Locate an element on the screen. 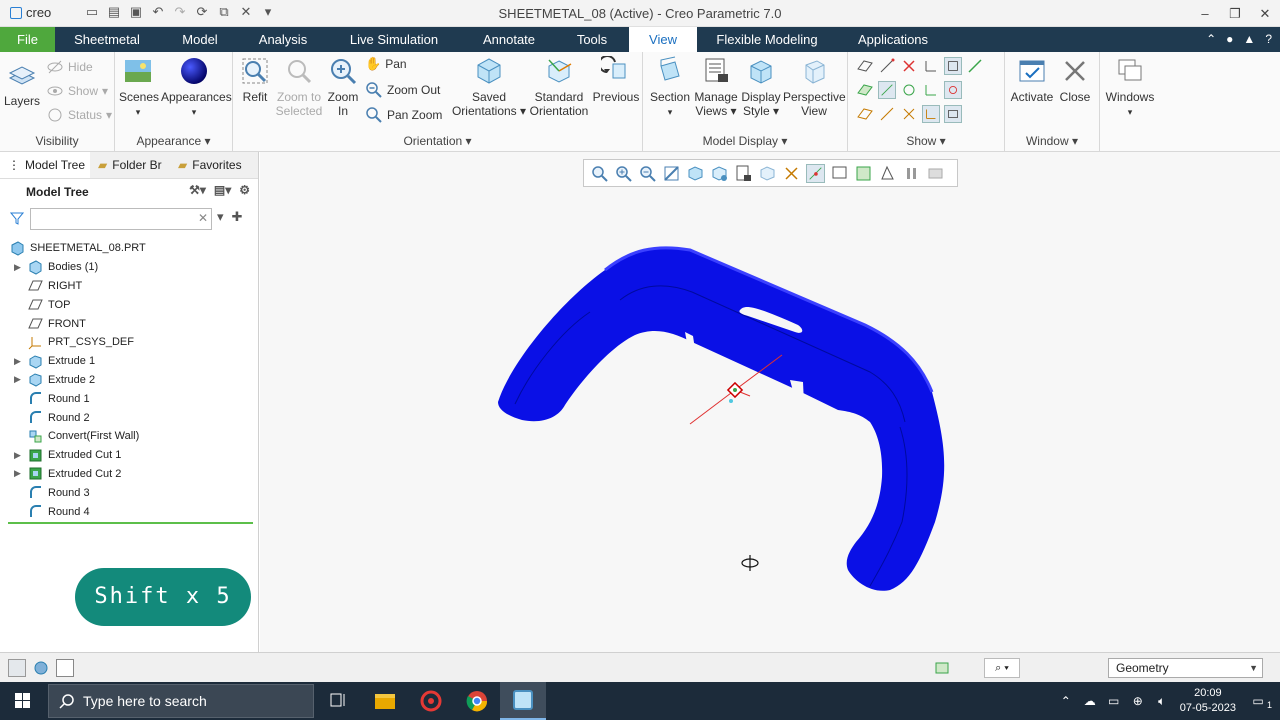 The height and width of the screenshot is (720, 1280). tree-item-extrude-2: ▶ Extrude 2 is located at coordinates (129, 380).